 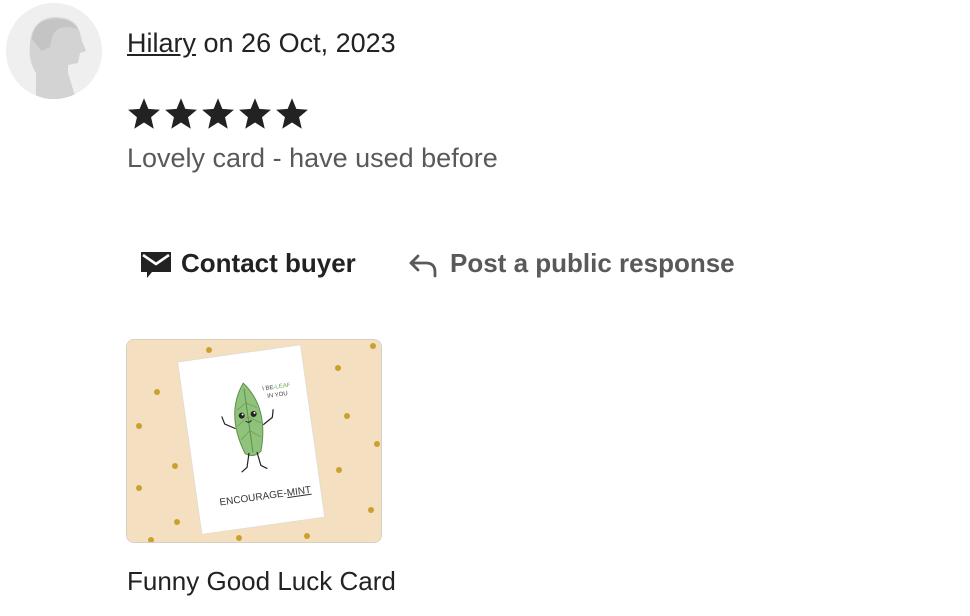 What do you see at coordinates (592, 263) in the screenshot?
I see `post-public-response-label: Post a public response` at bounding box center [592, 263].